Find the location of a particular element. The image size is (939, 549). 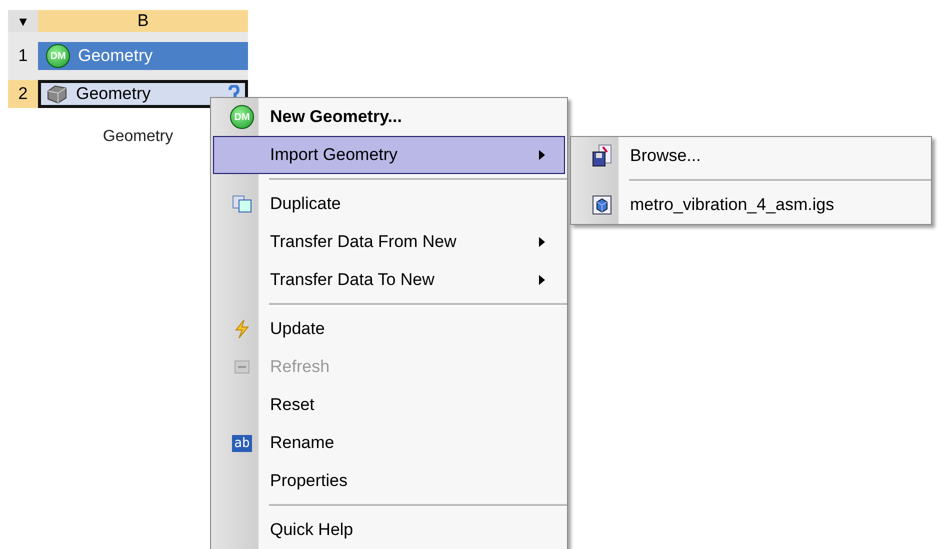

disk-icon is located at coordinates (602, 156).